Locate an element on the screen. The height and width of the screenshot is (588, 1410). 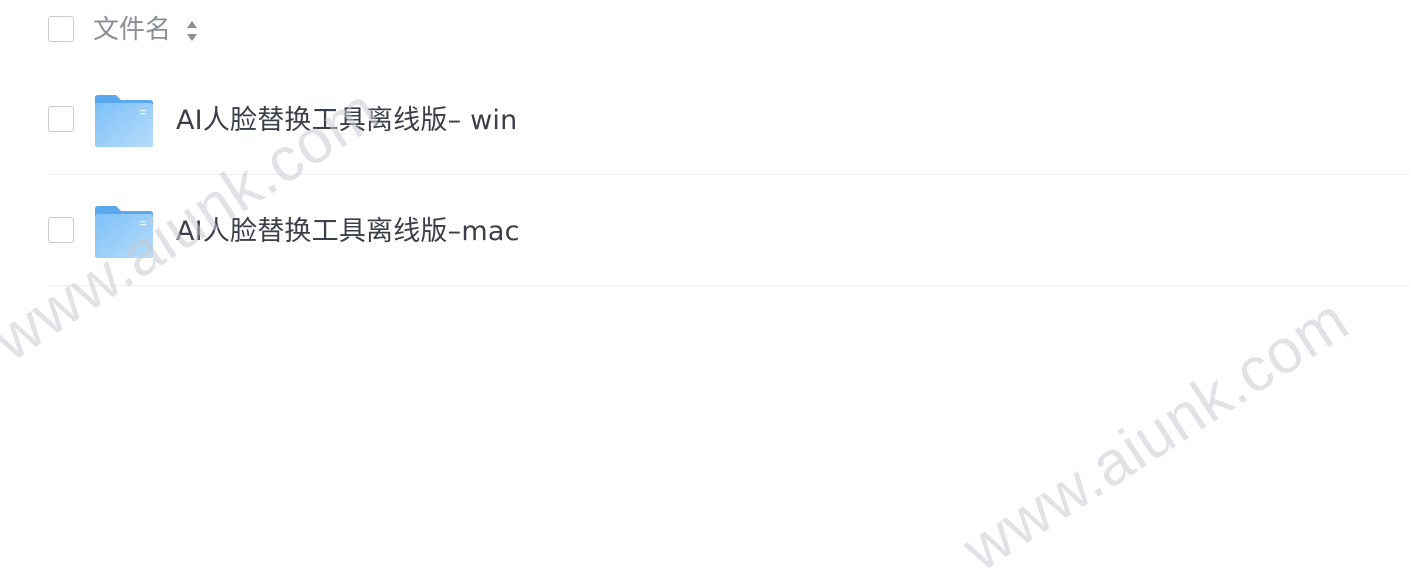
file-name: AI人脸替换工具离线版– win is located at coordinates (346, 121).